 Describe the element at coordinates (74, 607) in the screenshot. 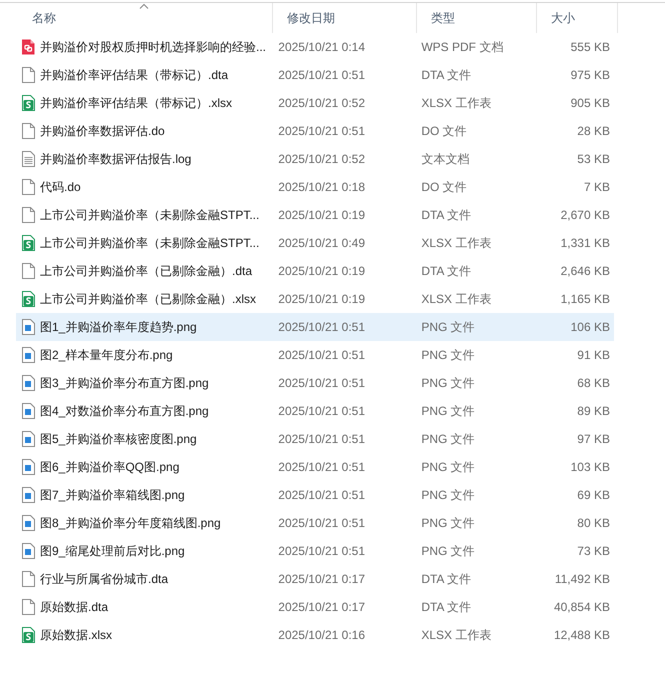

I see `file-name: 原始数据.dta` at that location.